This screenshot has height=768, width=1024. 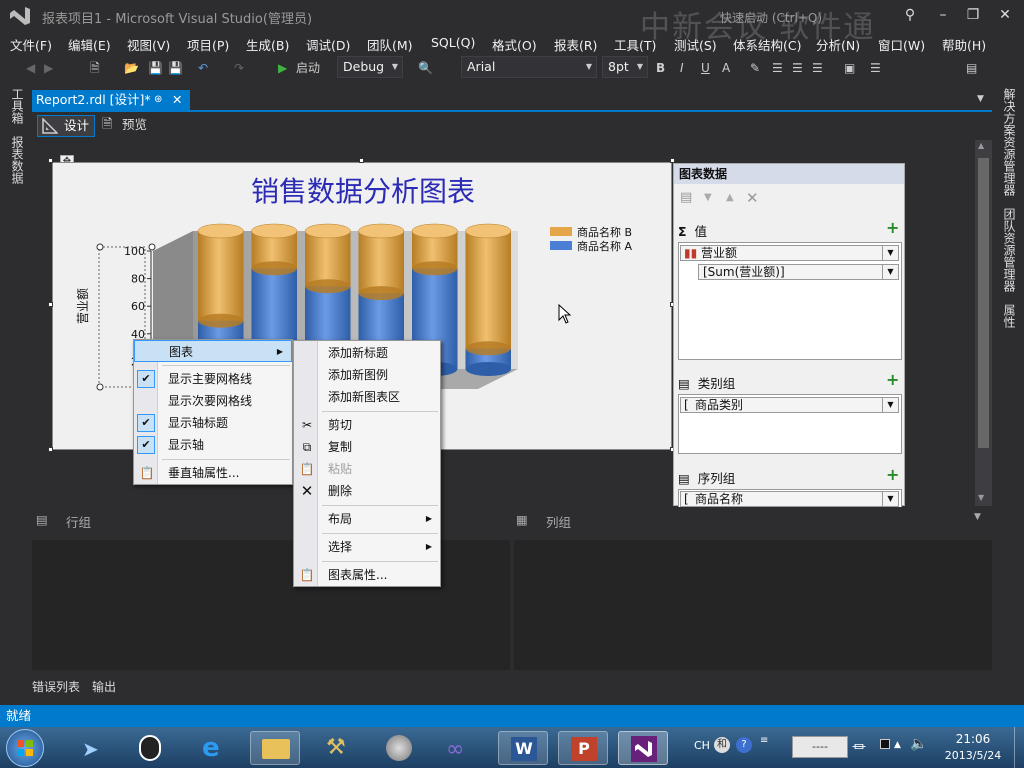 What do you see at coordinates (764, 740) in the screenshot?
I see `ime-options-icon: ≡` at bounding box center [764, 740].